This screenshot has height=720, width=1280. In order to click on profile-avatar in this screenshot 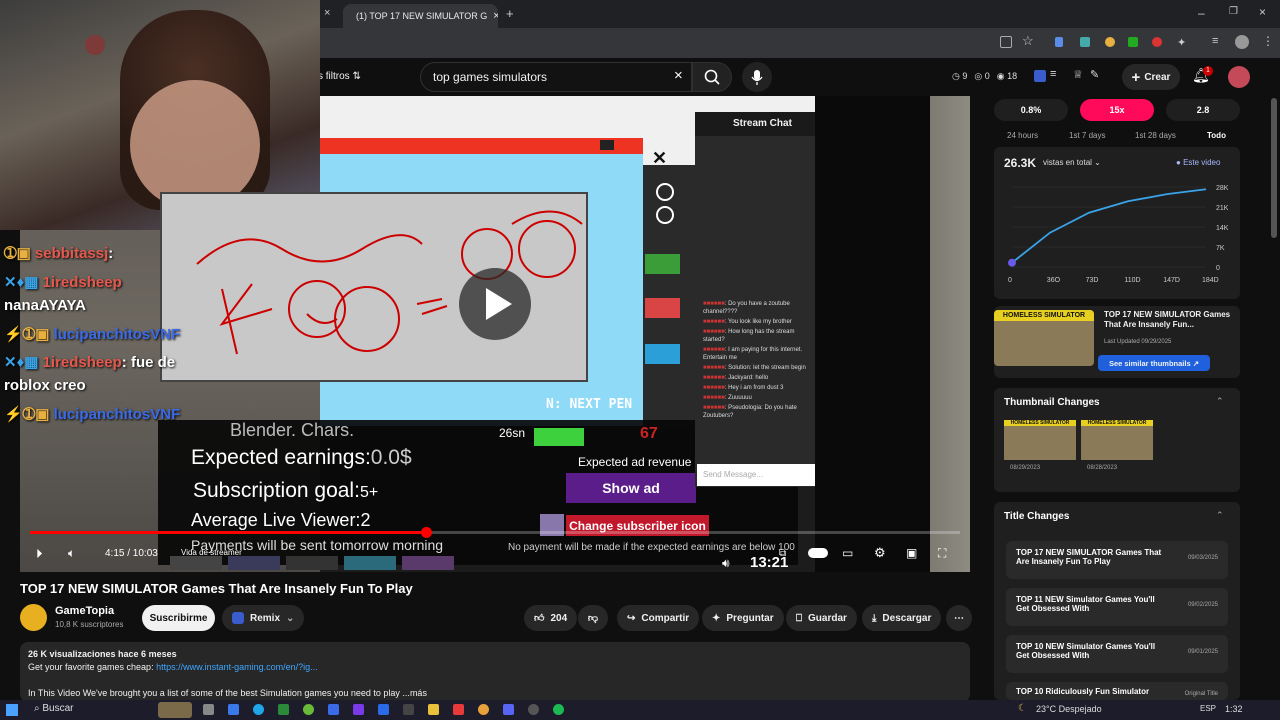, I will do `click(1242, 42)`.